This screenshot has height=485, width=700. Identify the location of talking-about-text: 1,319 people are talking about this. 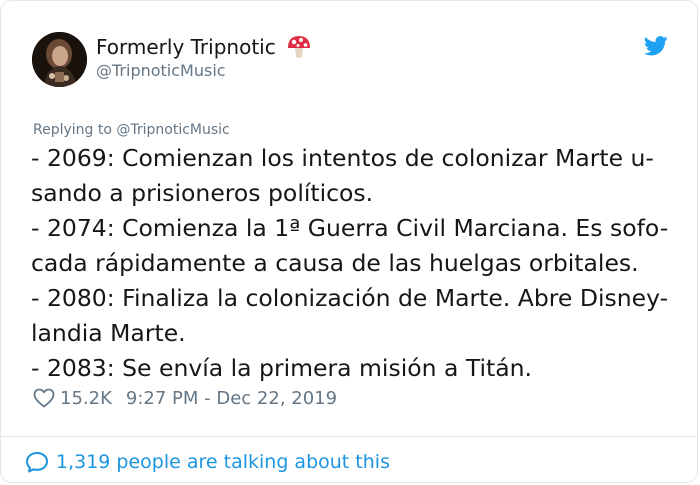
(223, 462).